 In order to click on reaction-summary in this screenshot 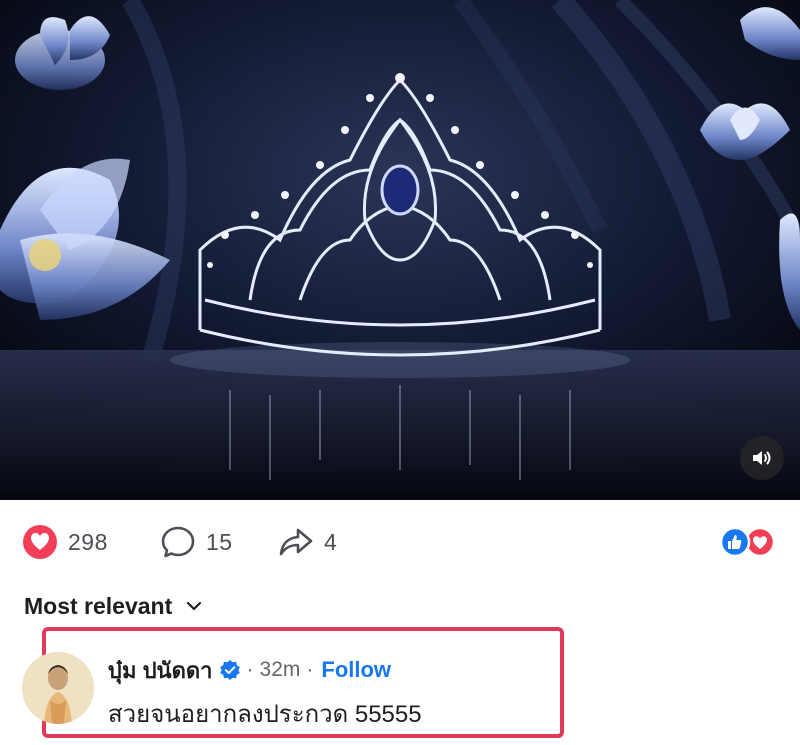, I will do `click(748, 542)`.